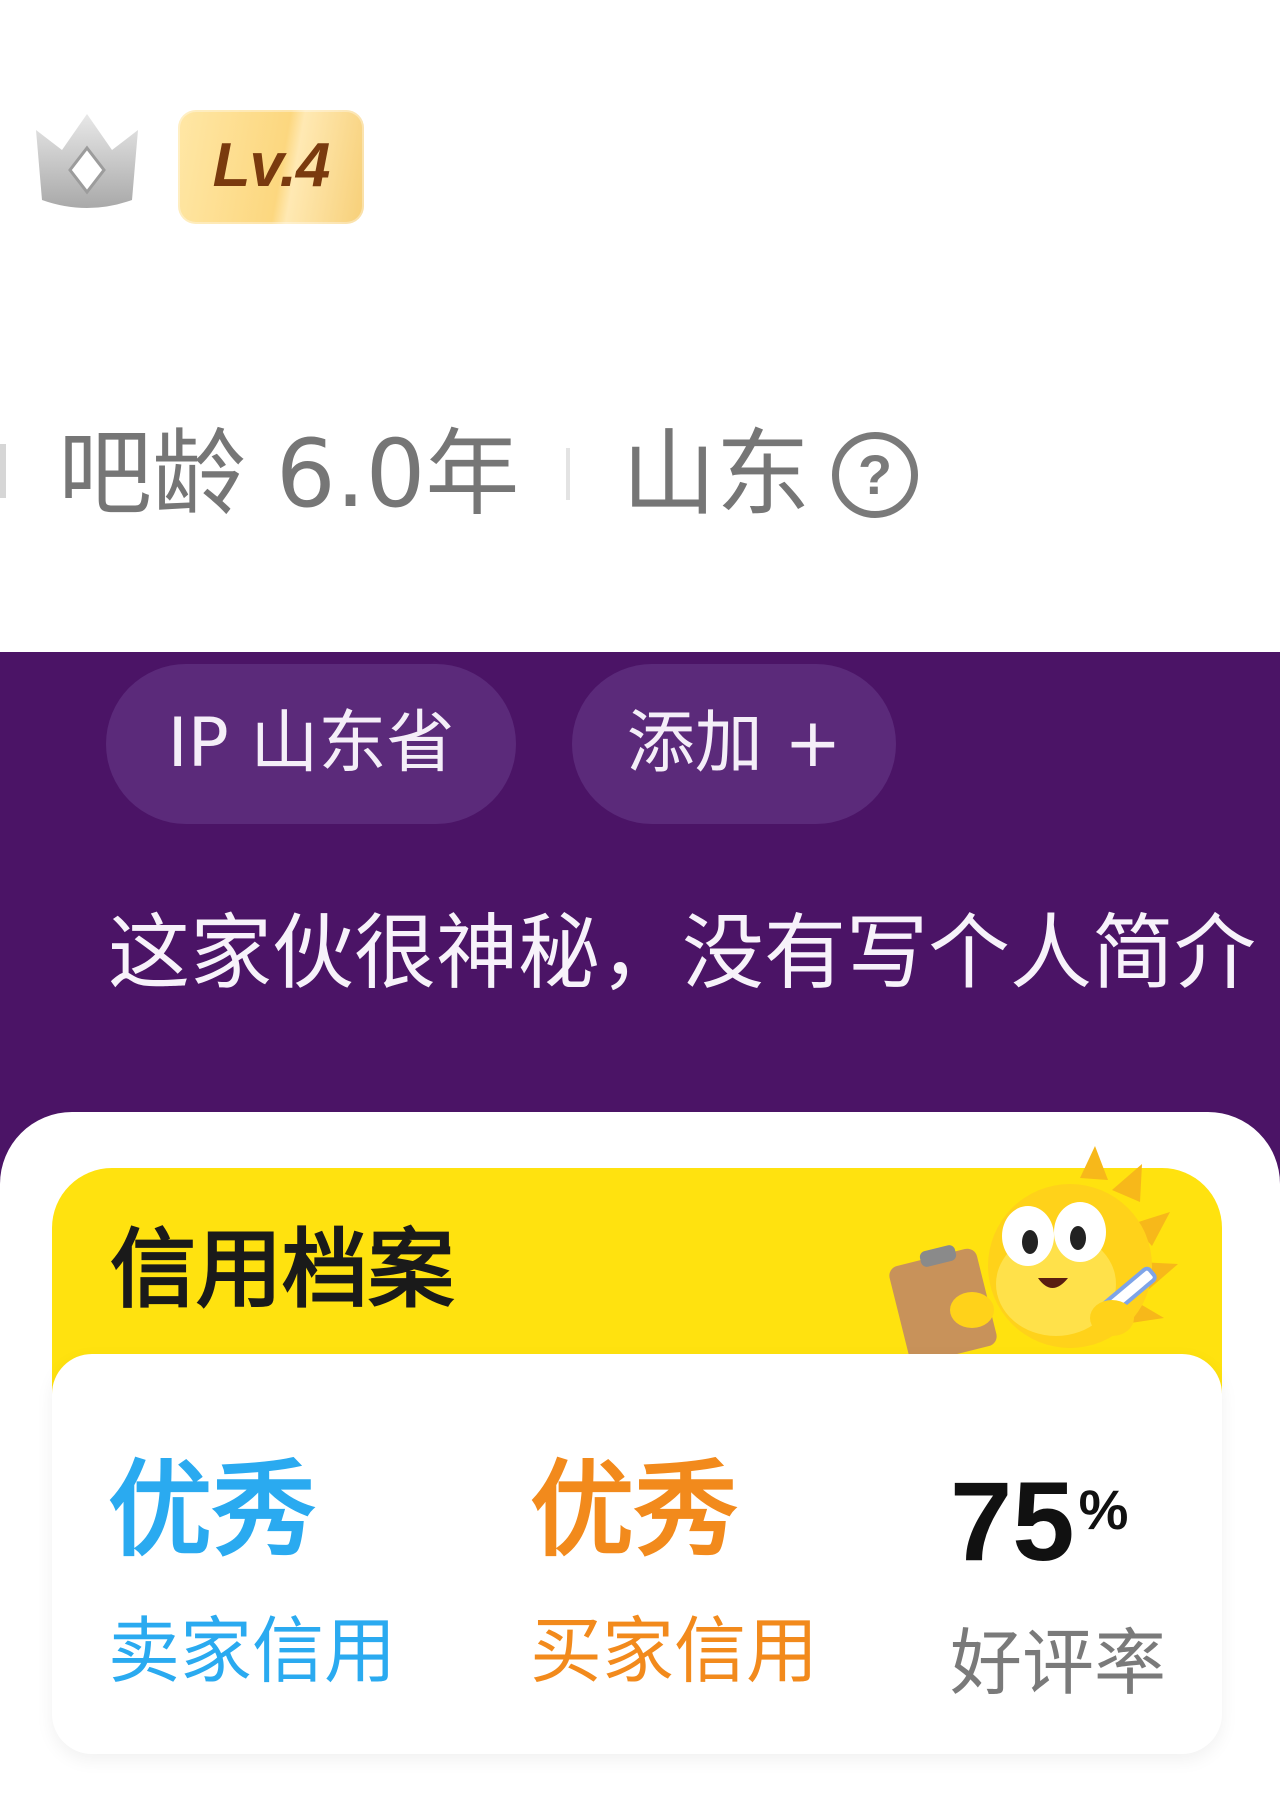 Image resolution: width=1280 pixels, height=1813 pixels. Describe the element at coordinates (289, 474) in the screenshot. I see `account-age: 吧龄 6.0年` at that location.